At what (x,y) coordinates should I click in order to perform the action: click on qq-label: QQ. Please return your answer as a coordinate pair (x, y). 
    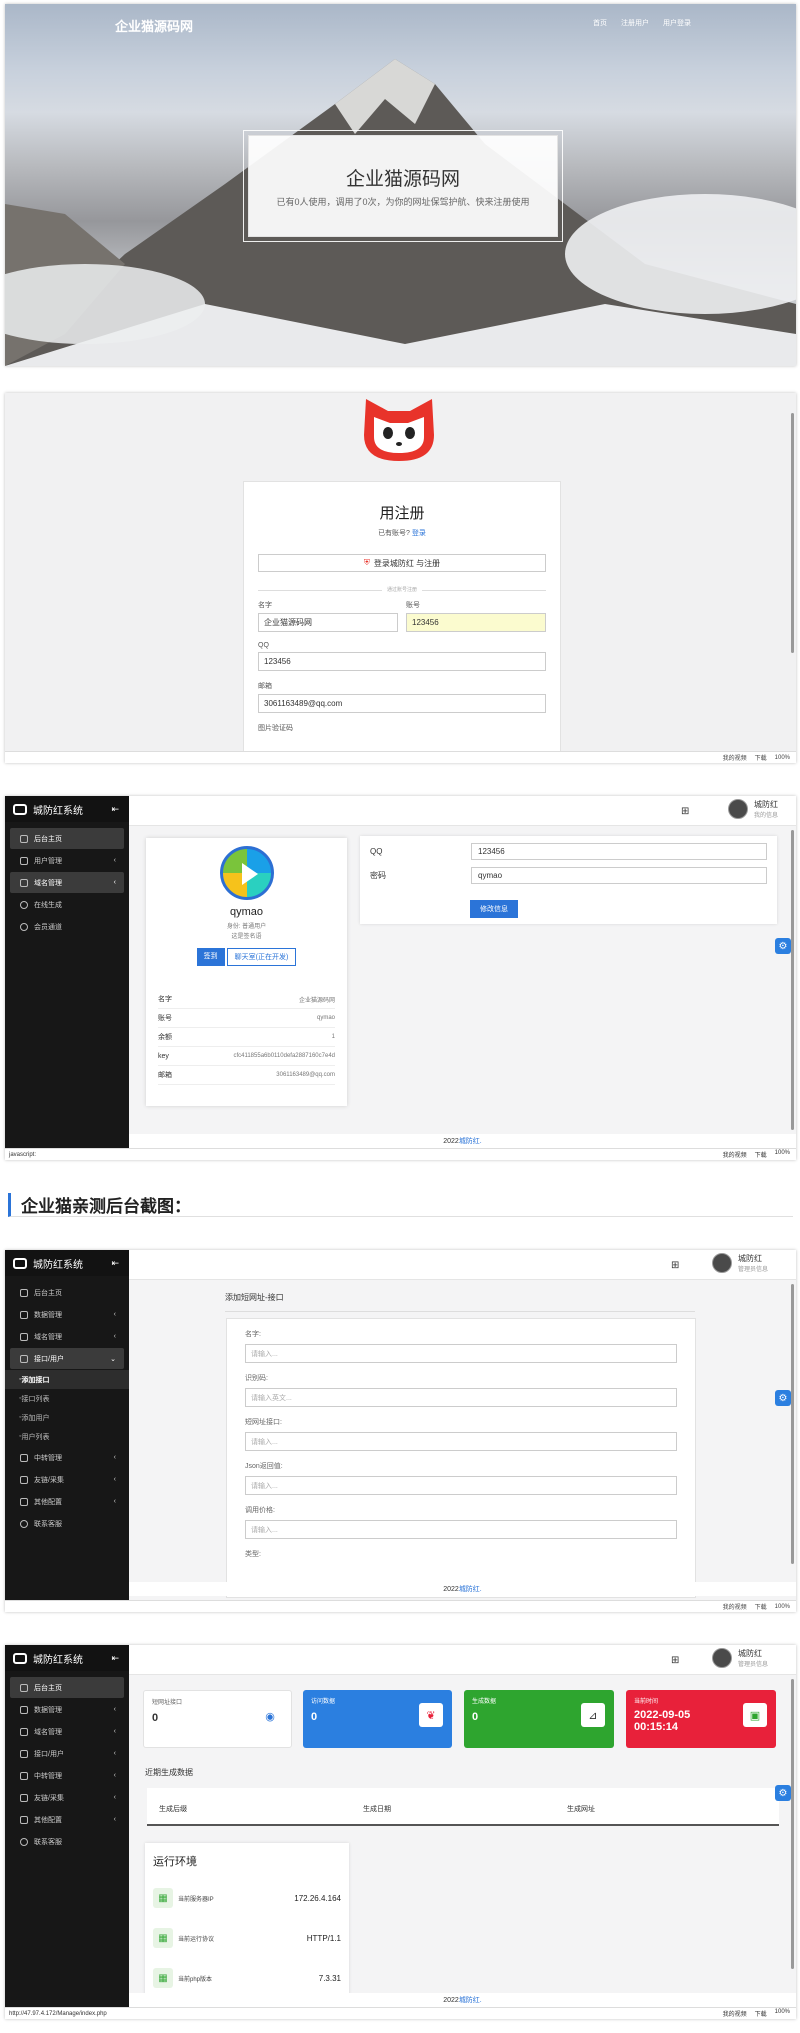
    Looking at the image, I should click on (376, 851).